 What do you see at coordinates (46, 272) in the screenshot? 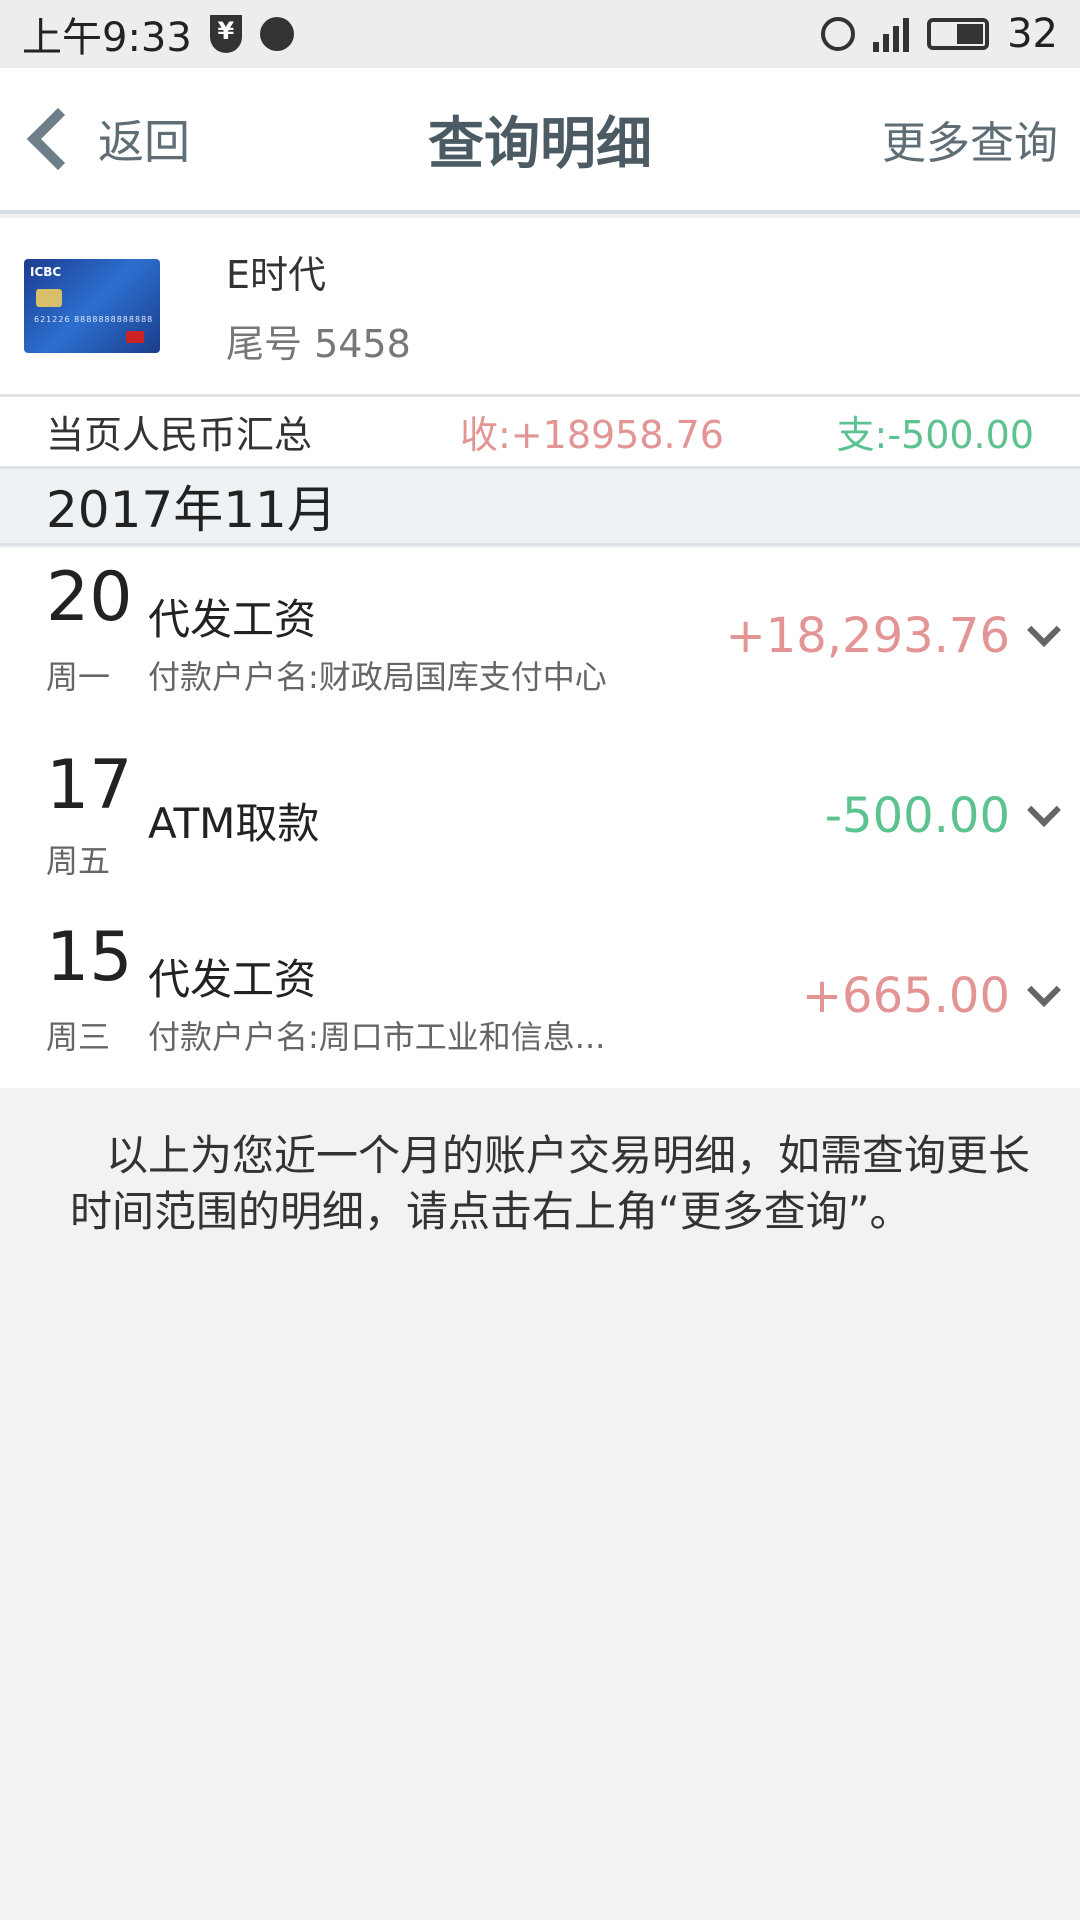
I see `card-brand: ICBC` at bounding box center [46, 272].